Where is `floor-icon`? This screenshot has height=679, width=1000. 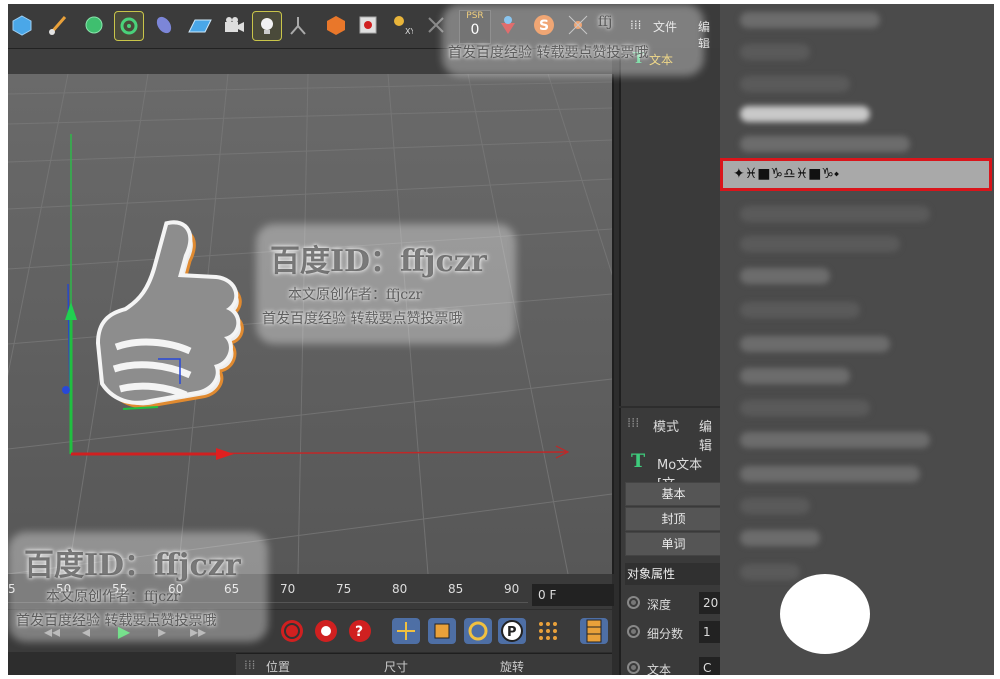
floor-icon is located at coordinates (200, 25).